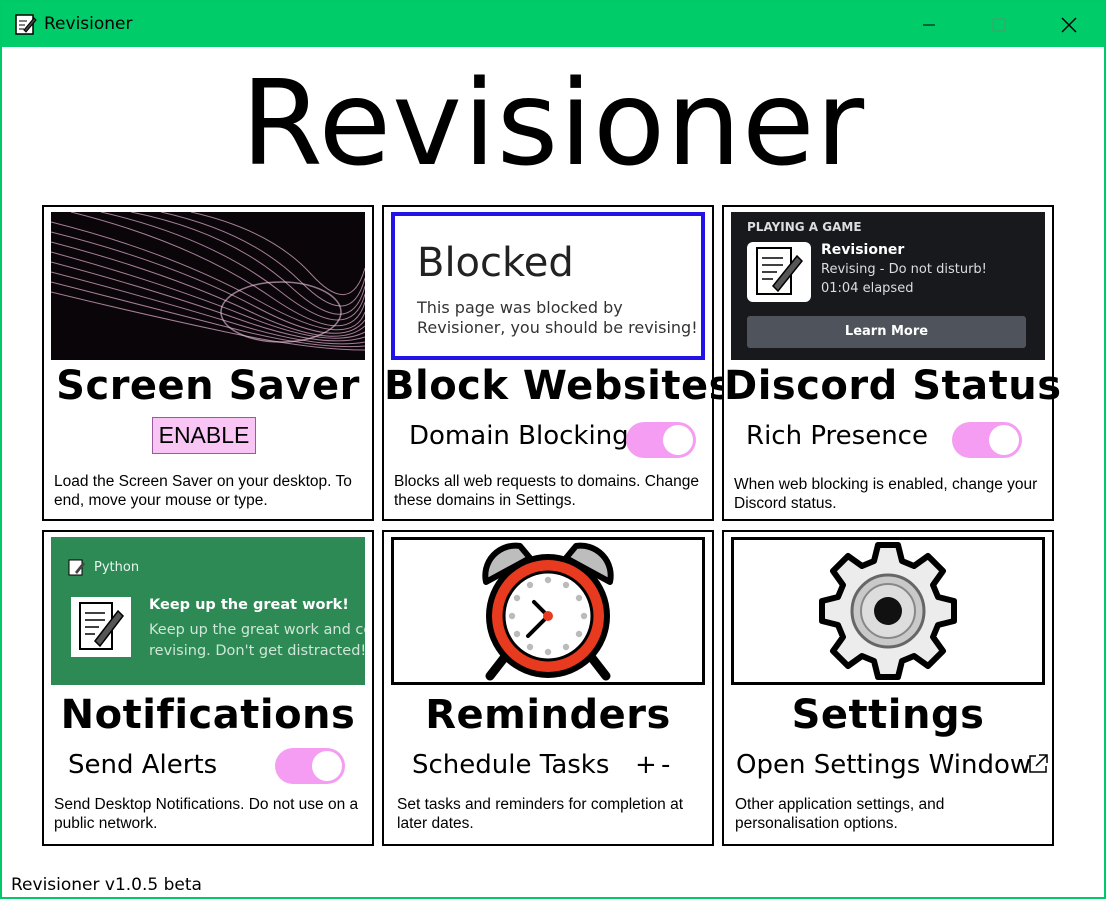  Describe the element at coordinates (208, 386) in the screenshot. I see `screen-saver-heading: Screen Saver` at that location.